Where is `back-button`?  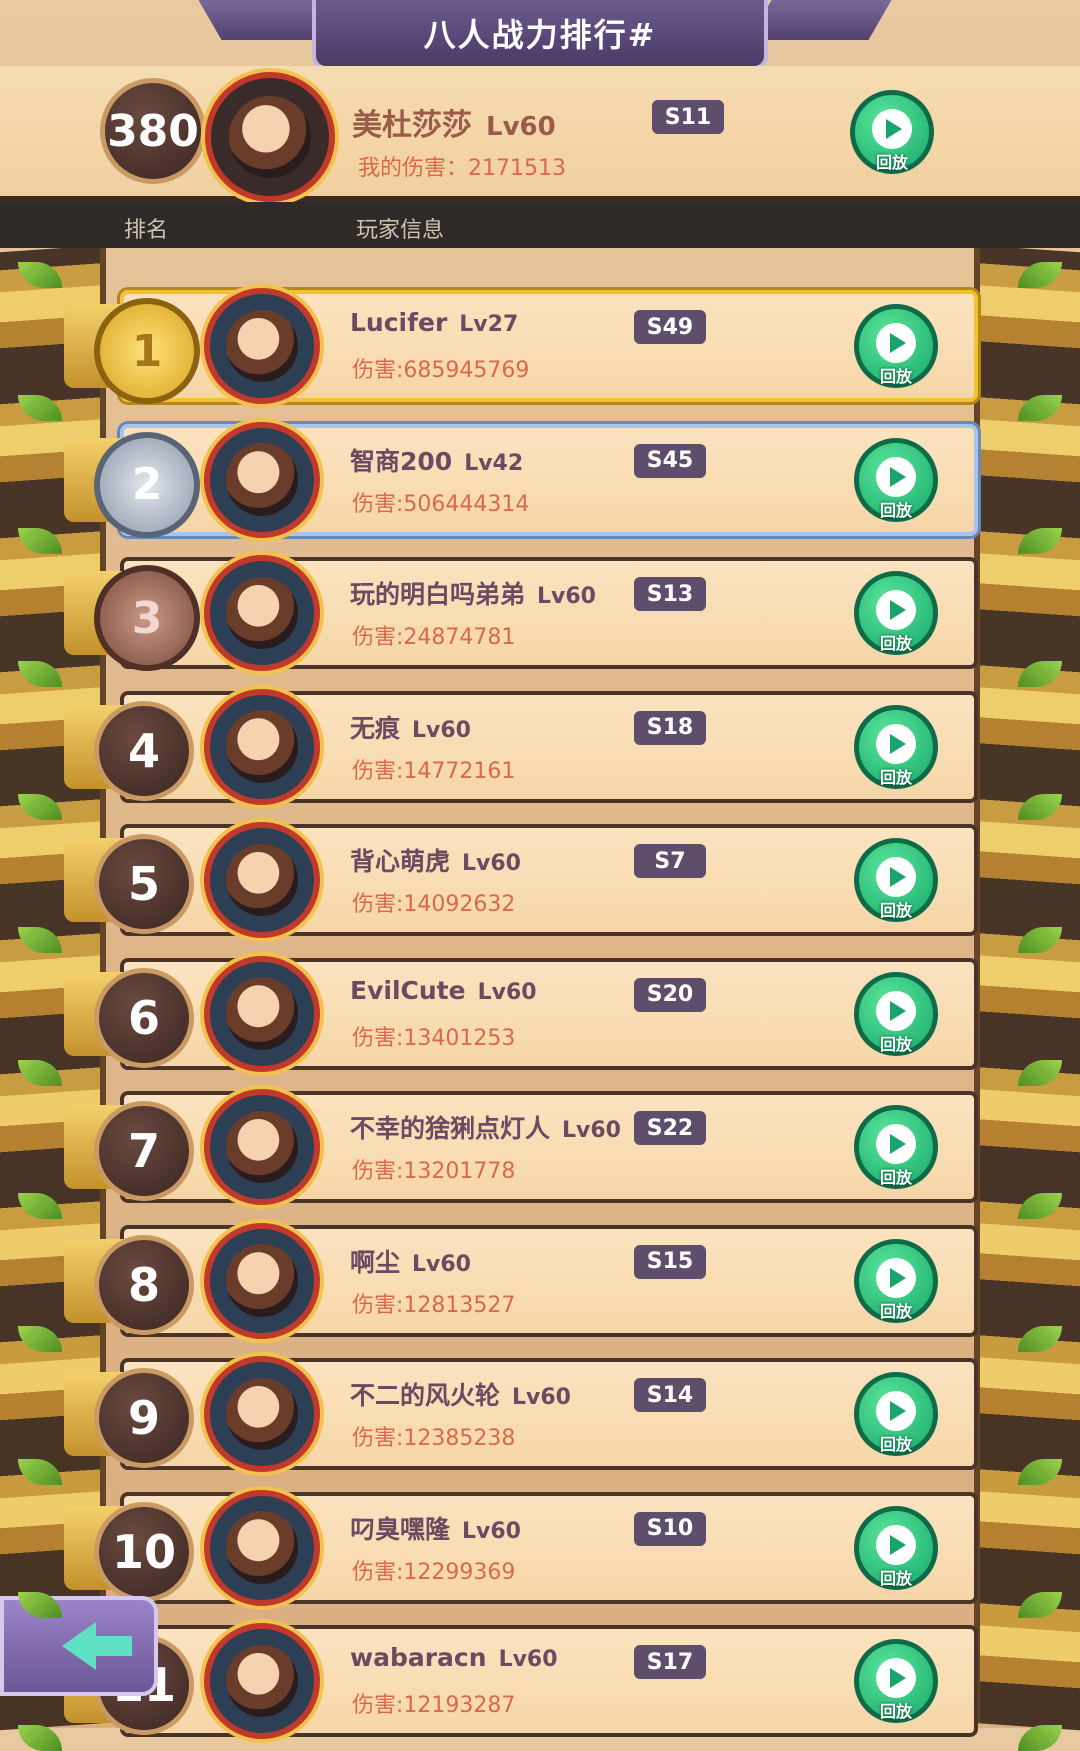 back-button is located at coordinates (79, 1646).